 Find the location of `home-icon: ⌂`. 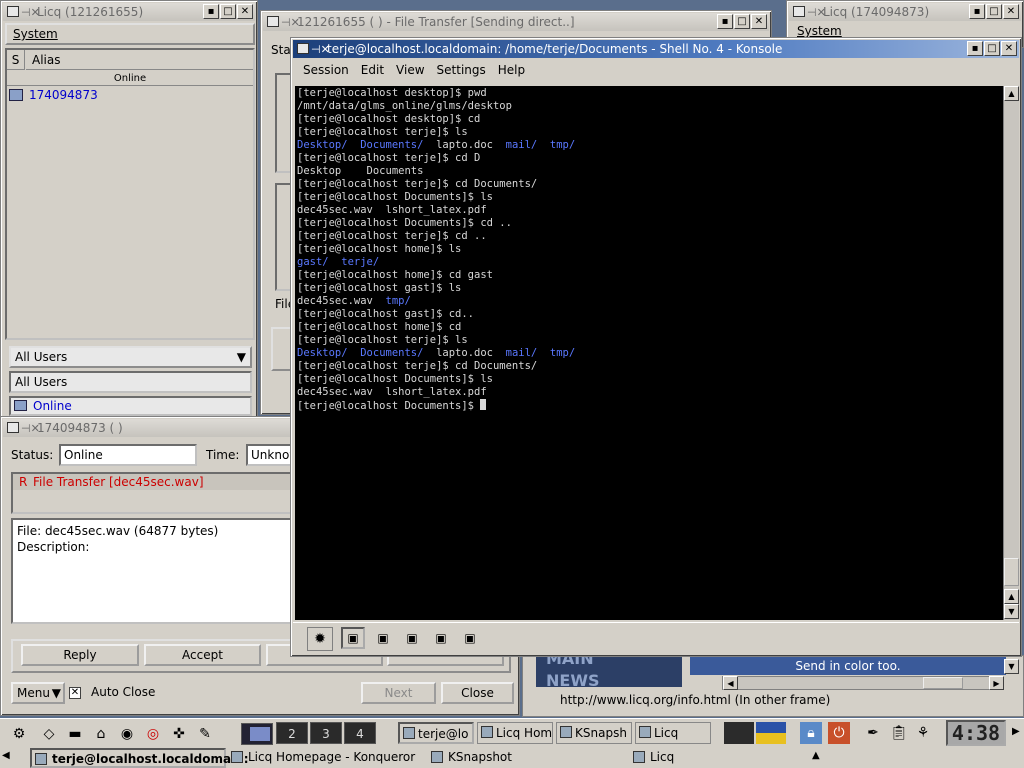

home-icon: ⌂ is located at coordinates (101, 734).